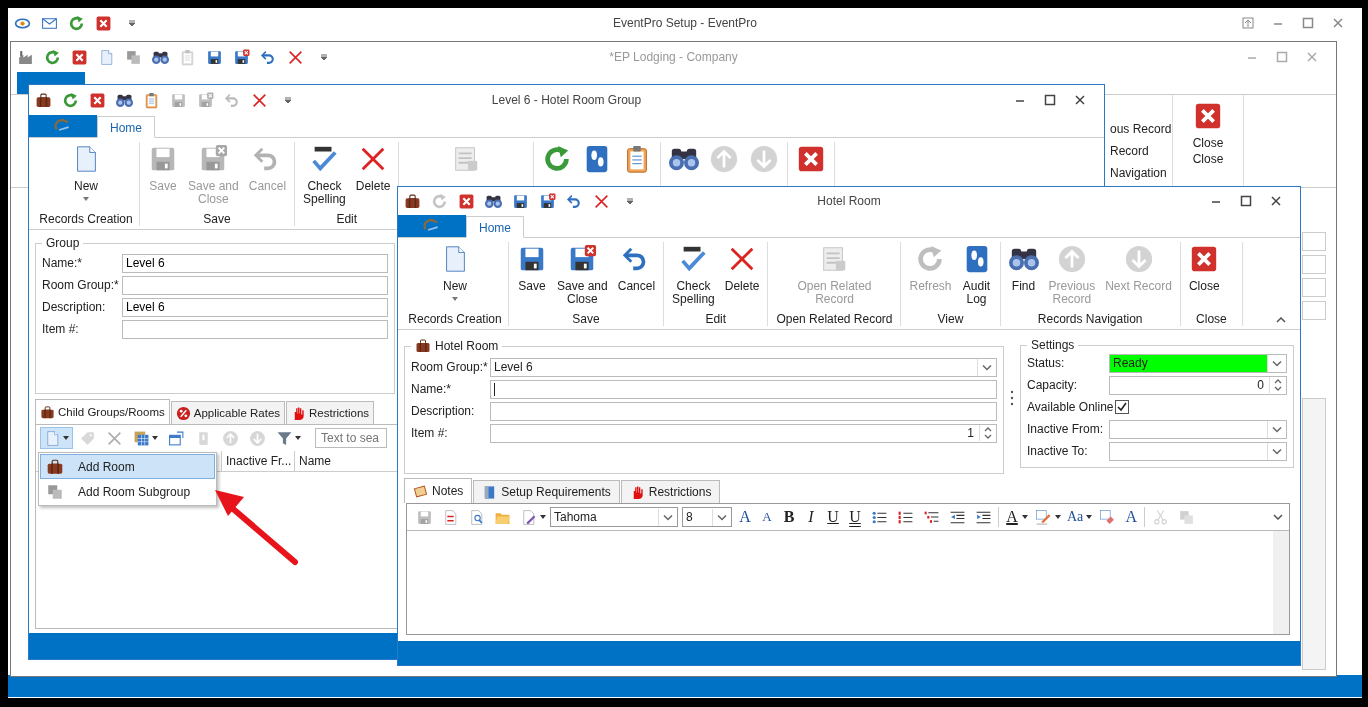  I want to click on scrollbar, so click(1281, 582).